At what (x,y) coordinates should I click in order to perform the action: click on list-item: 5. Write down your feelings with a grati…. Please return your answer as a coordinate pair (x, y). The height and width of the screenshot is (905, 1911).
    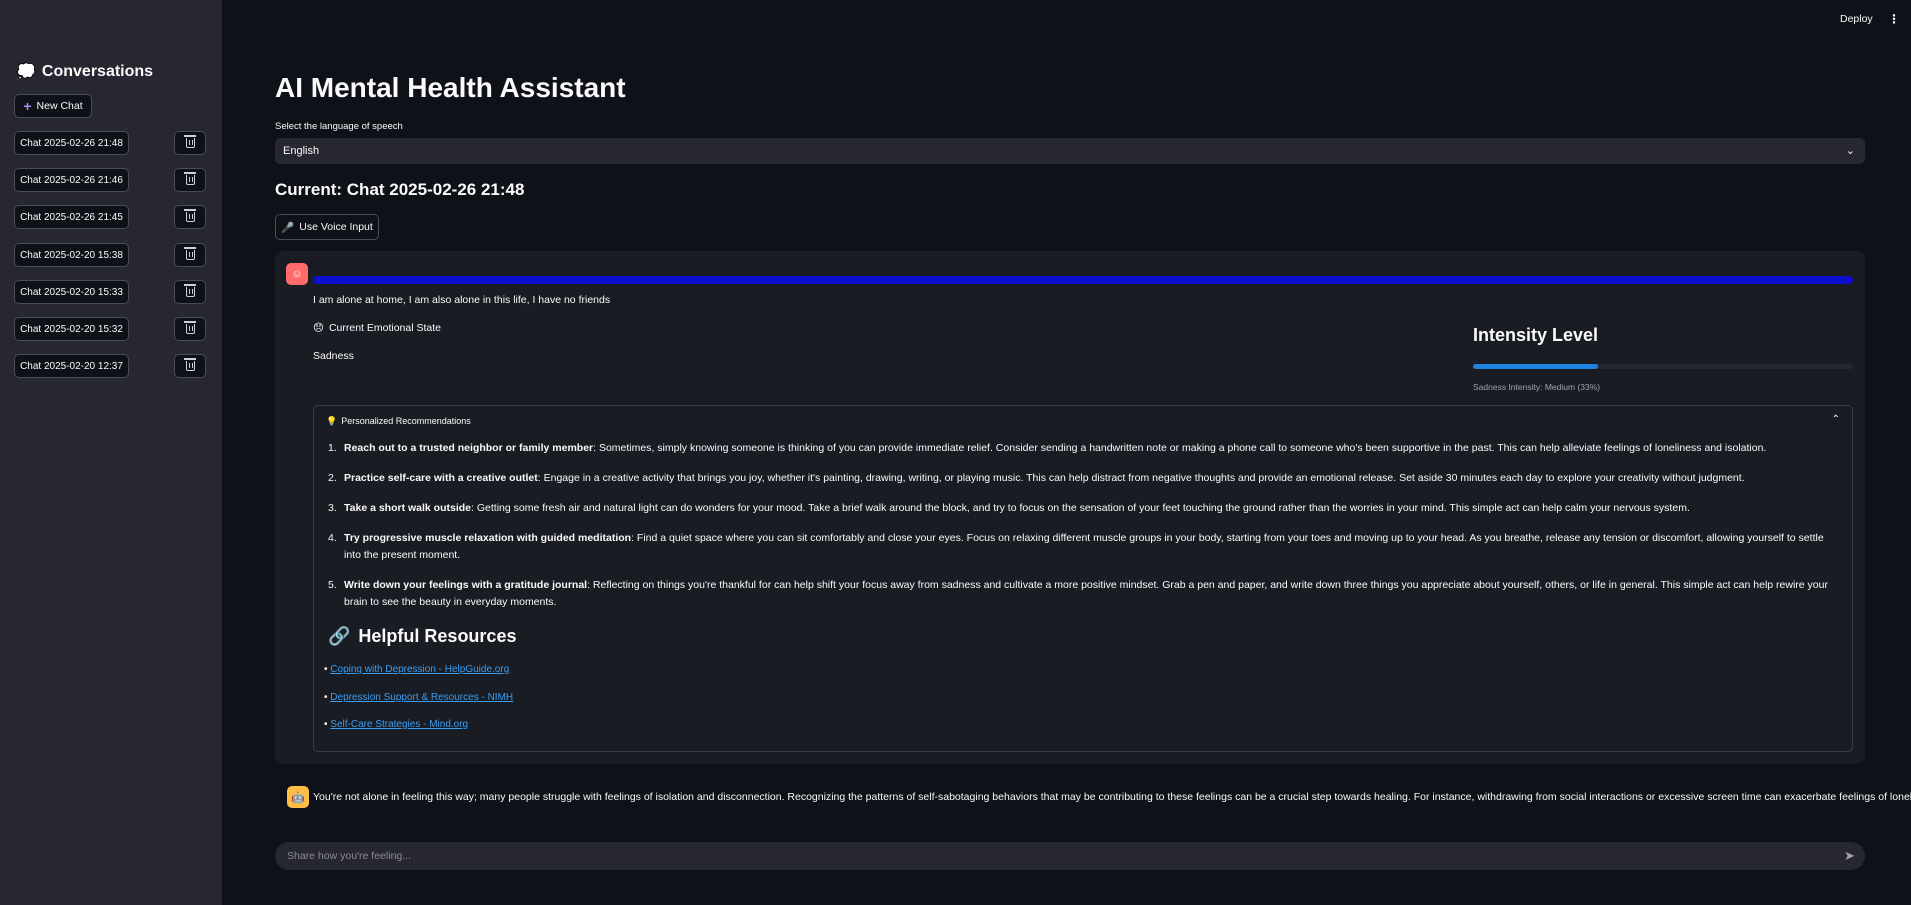
    Looking at the image, I should click on (1083, 594).